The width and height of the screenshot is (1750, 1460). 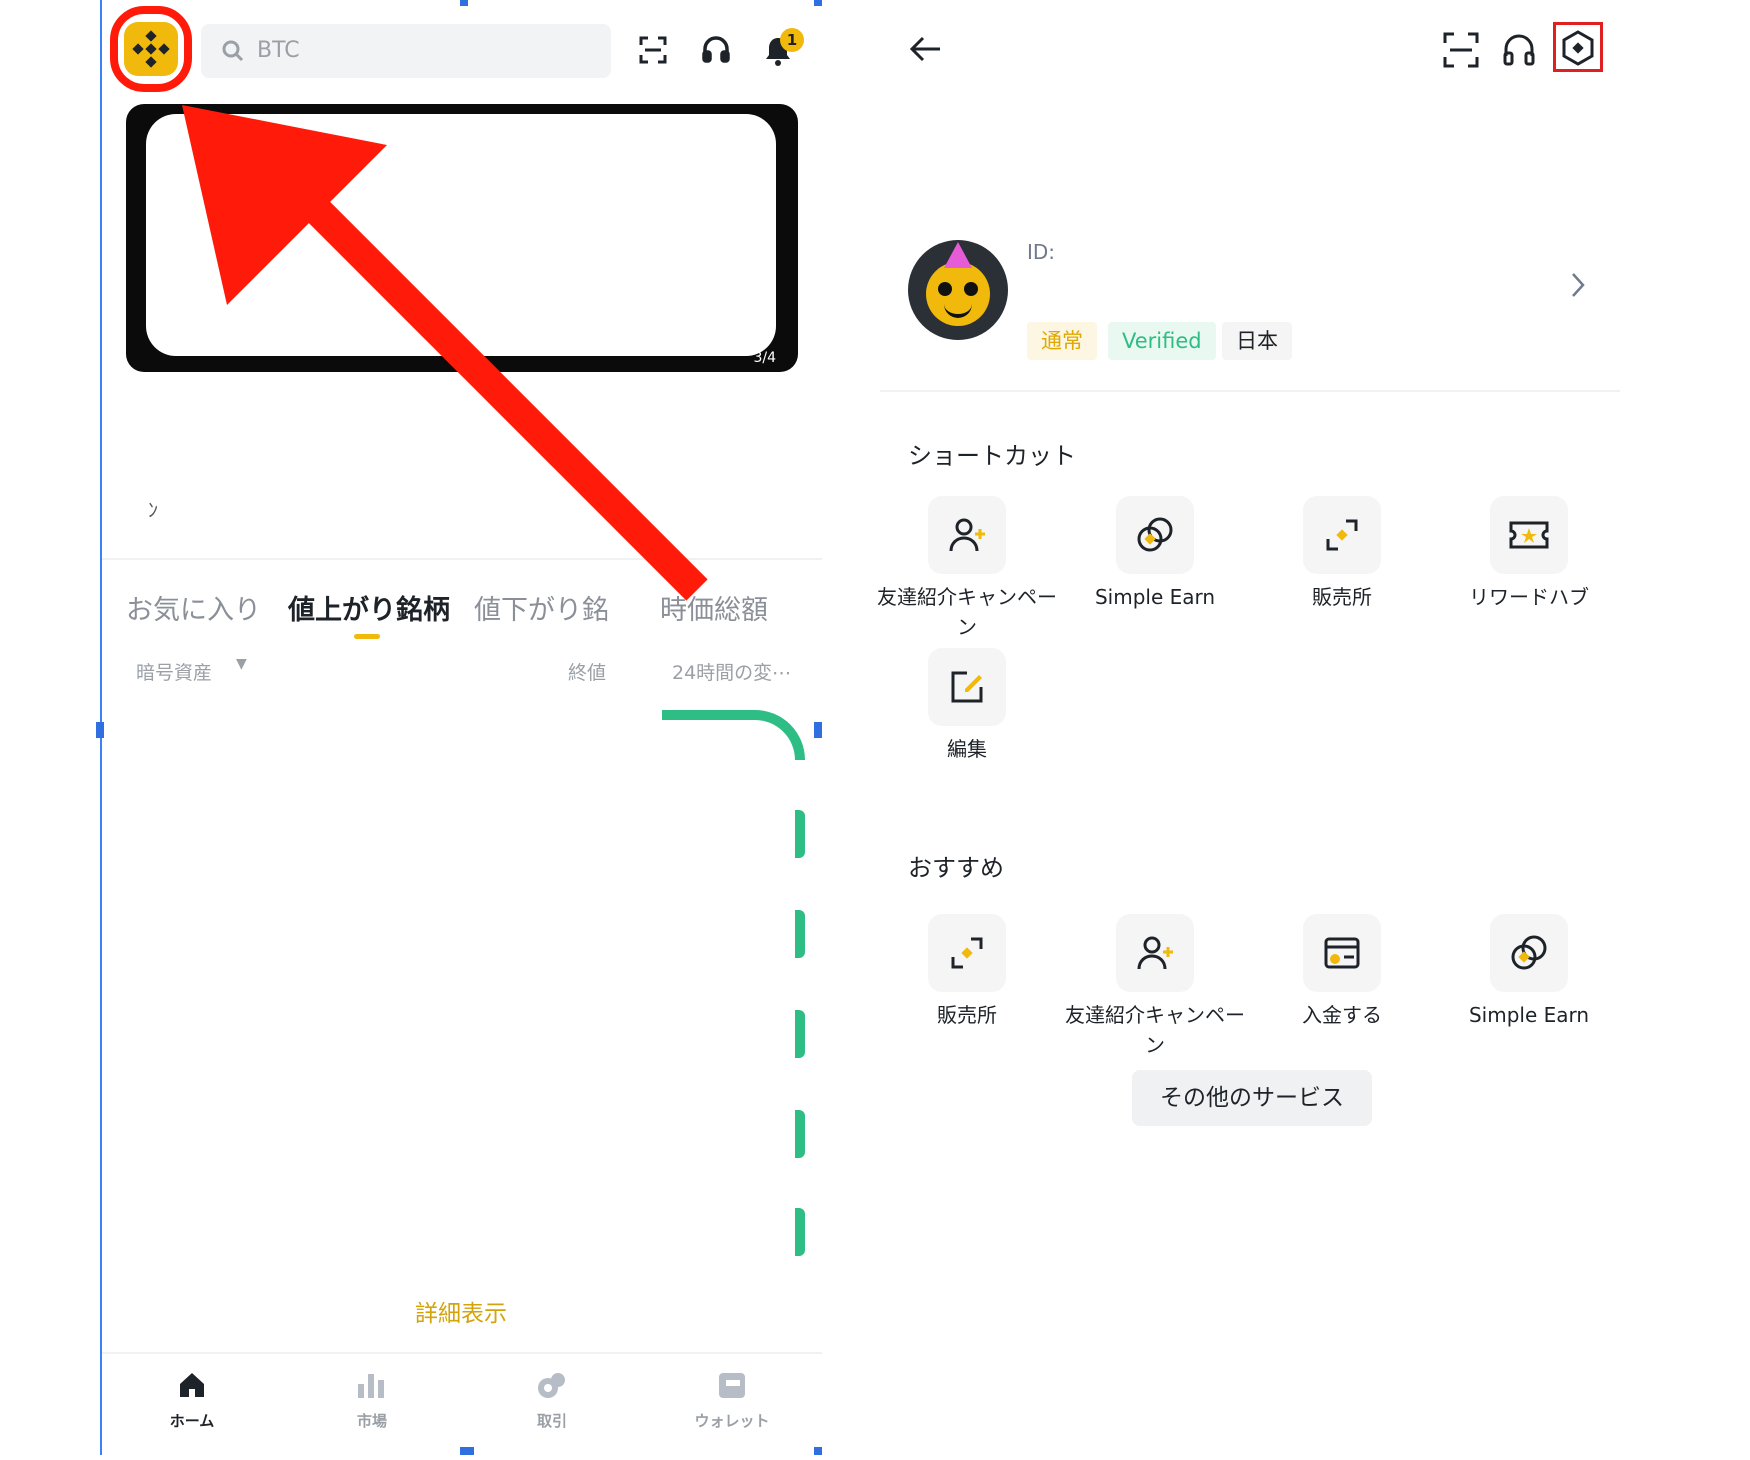 I want to click on shortcut-edit: 編集, so click(x=967, y=706).